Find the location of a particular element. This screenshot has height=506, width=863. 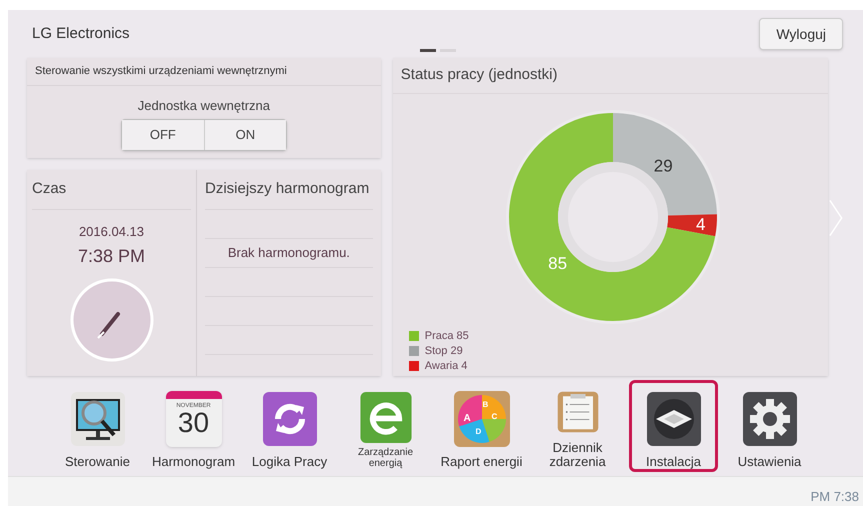

legend-label: Awaria 4 is located at coordinates (446, 366).